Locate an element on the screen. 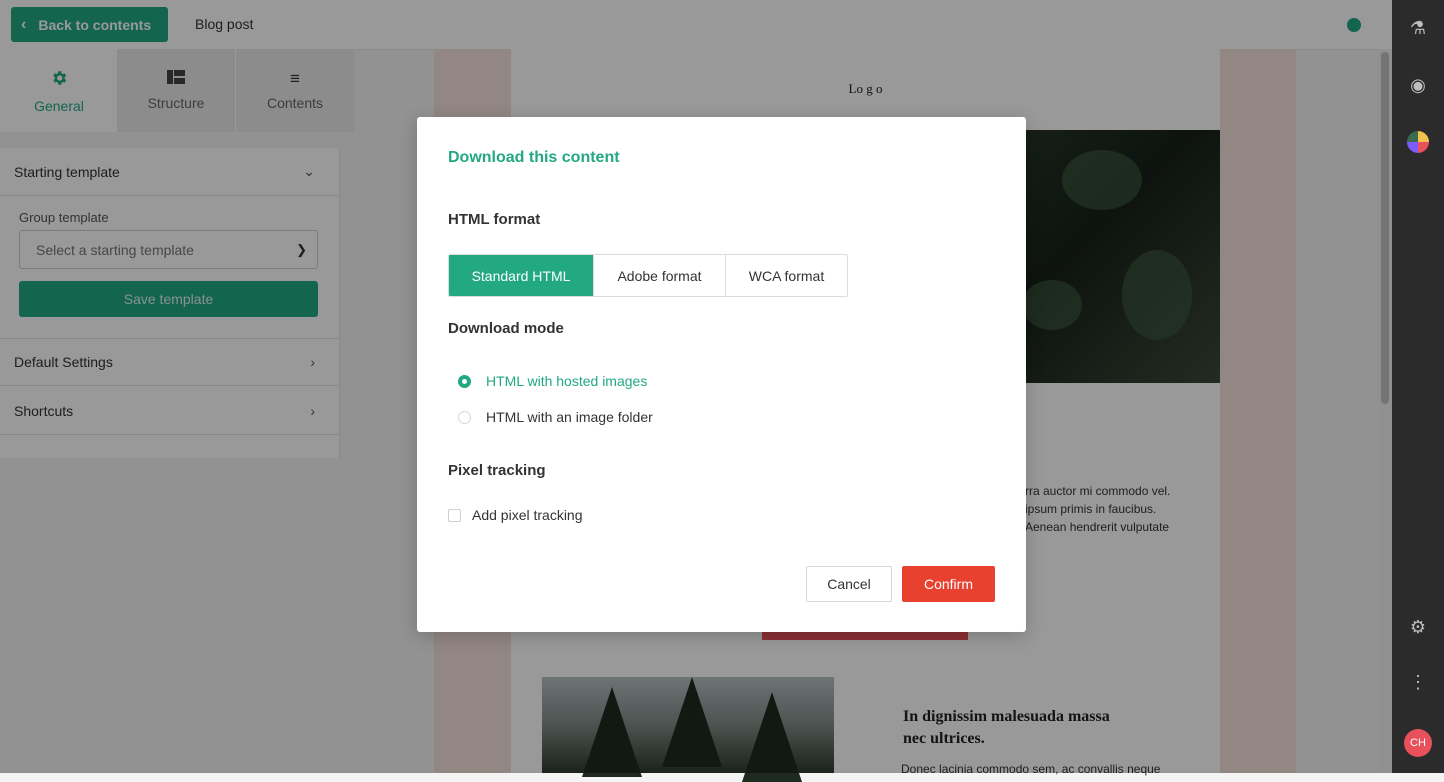  format-adobe: Adobe format is located at coordinates (660, 275).